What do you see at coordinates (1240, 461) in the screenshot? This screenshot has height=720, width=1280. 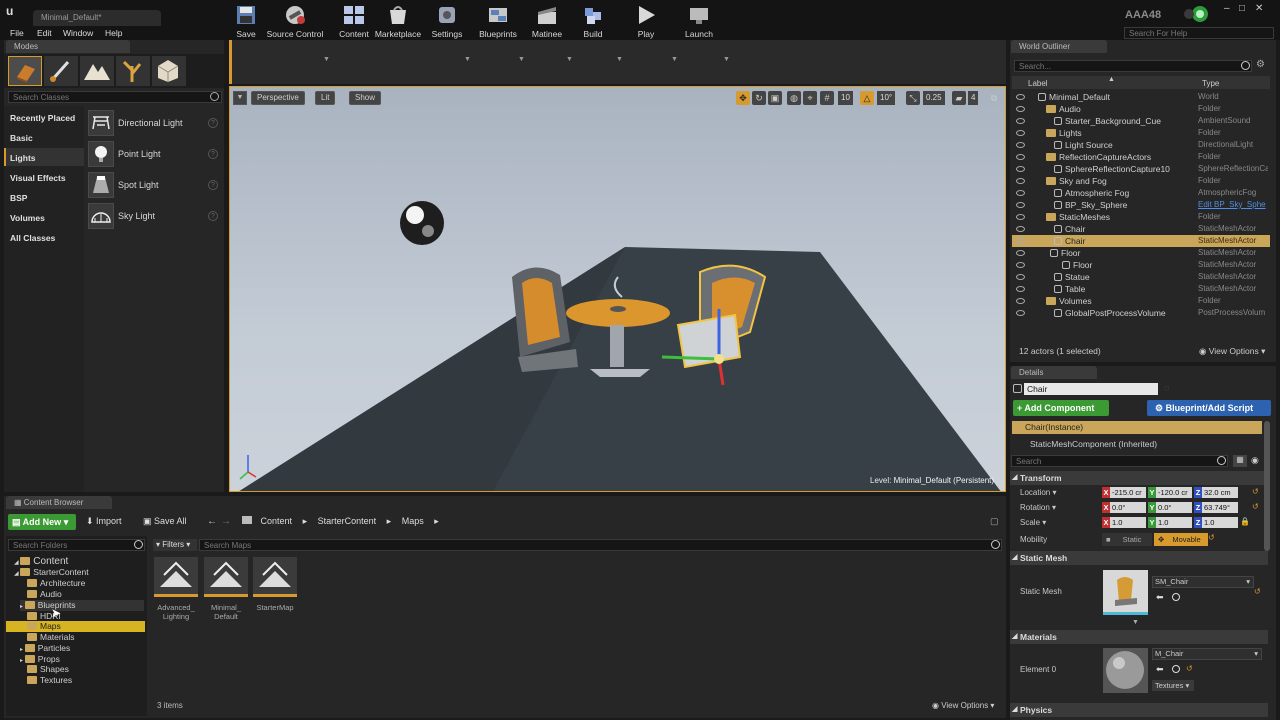 I see `property-matrix-icon: ▦` at bounding box center [1240, 461].